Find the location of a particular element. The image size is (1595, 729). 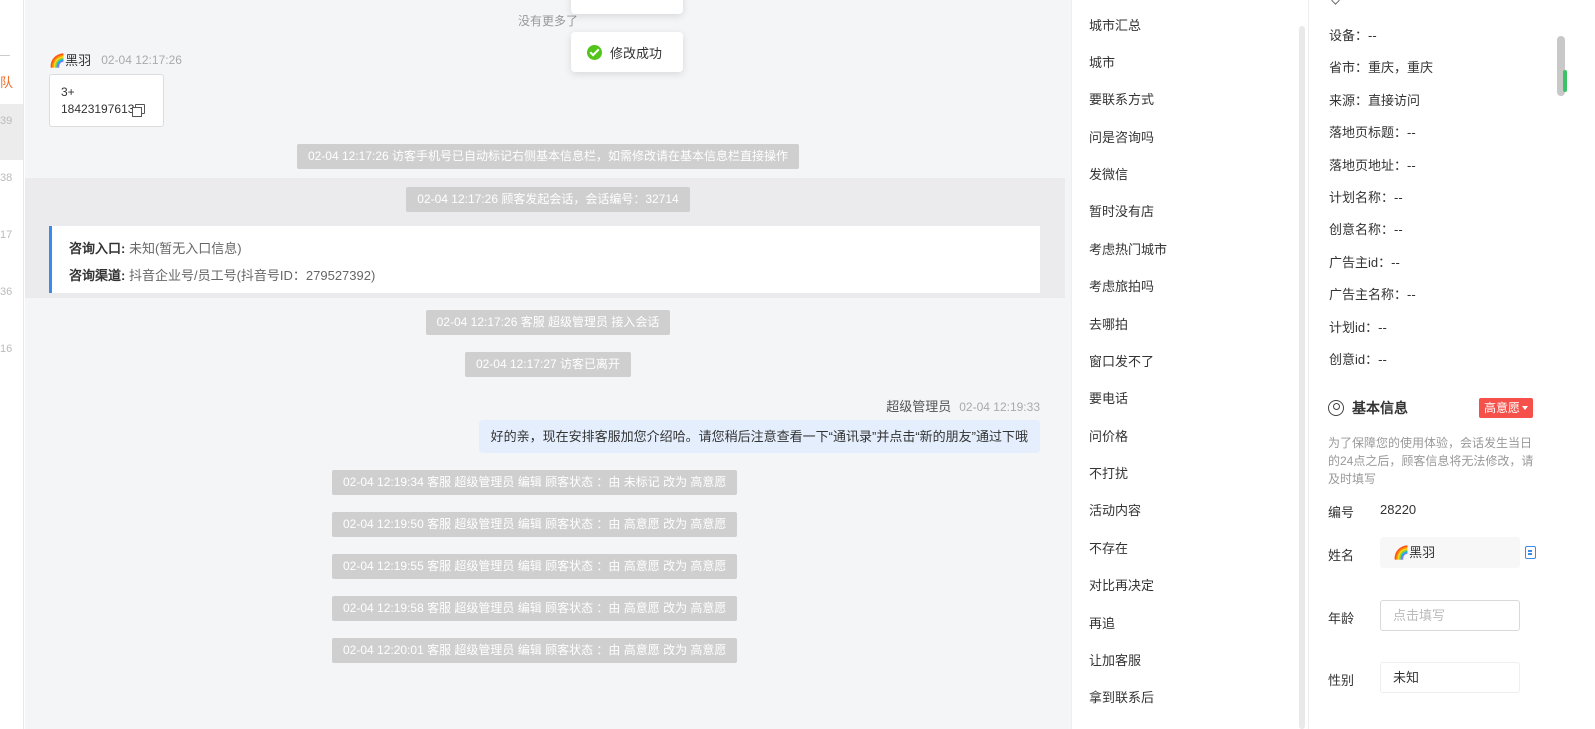

system-message: 02-04 12:17:26 客服 超级管理员 接入会话 is located at coordinates (548, 322).